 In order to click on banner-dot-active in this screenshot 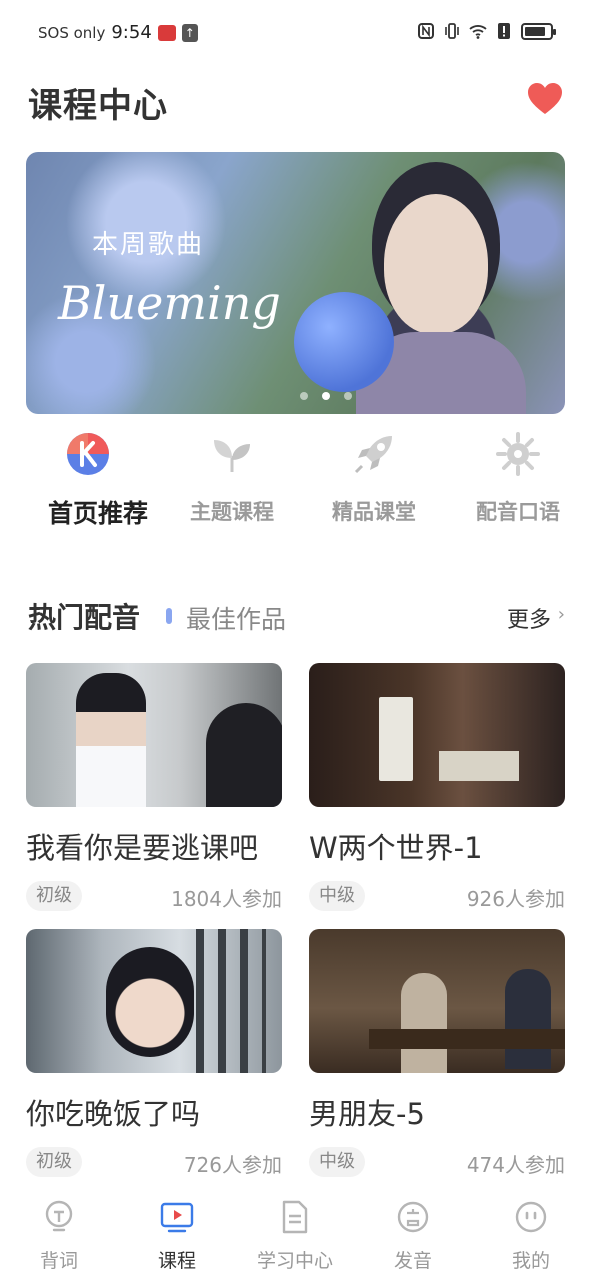, I will do `click(325, 396)`.